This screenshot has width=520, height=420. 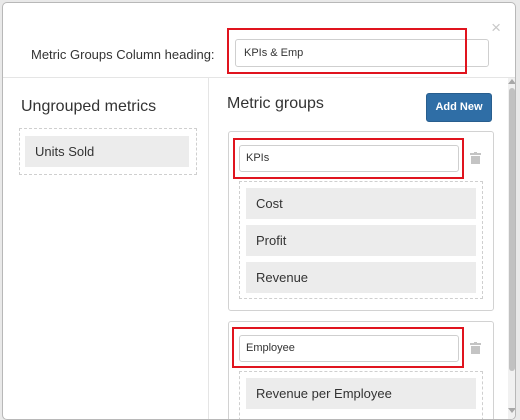 I want to click on metric-chip-units-sold: Units Sold, so click(x=107, y=151).